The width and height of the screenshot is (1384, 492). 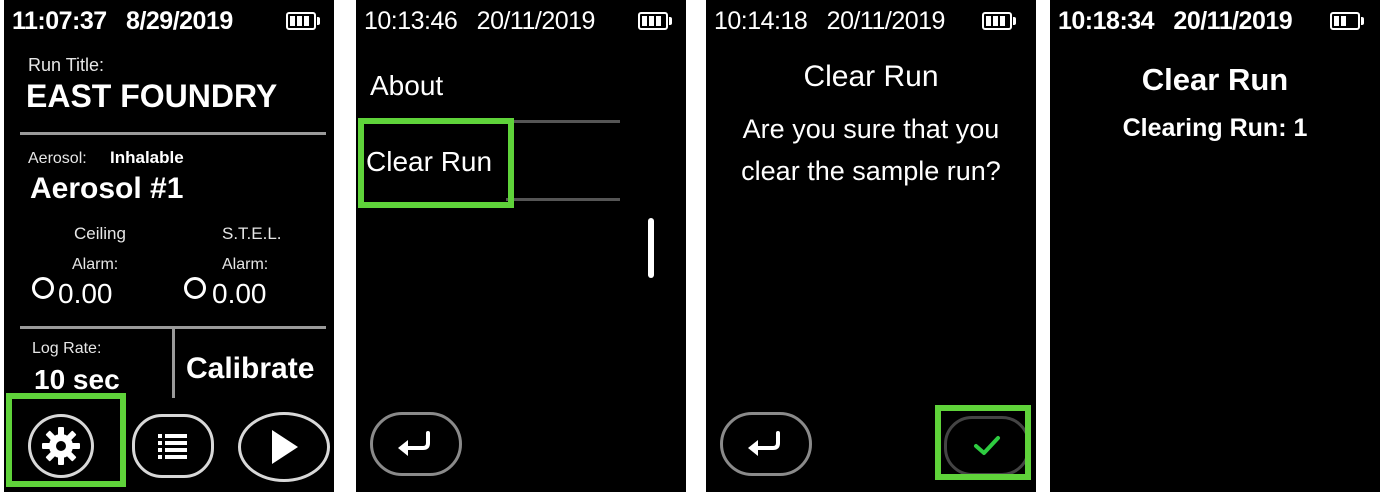 What do you see at coordinates (436, 163) in the screenshot?
I see `clear-run-highlight` at bounding box center [436, 163].